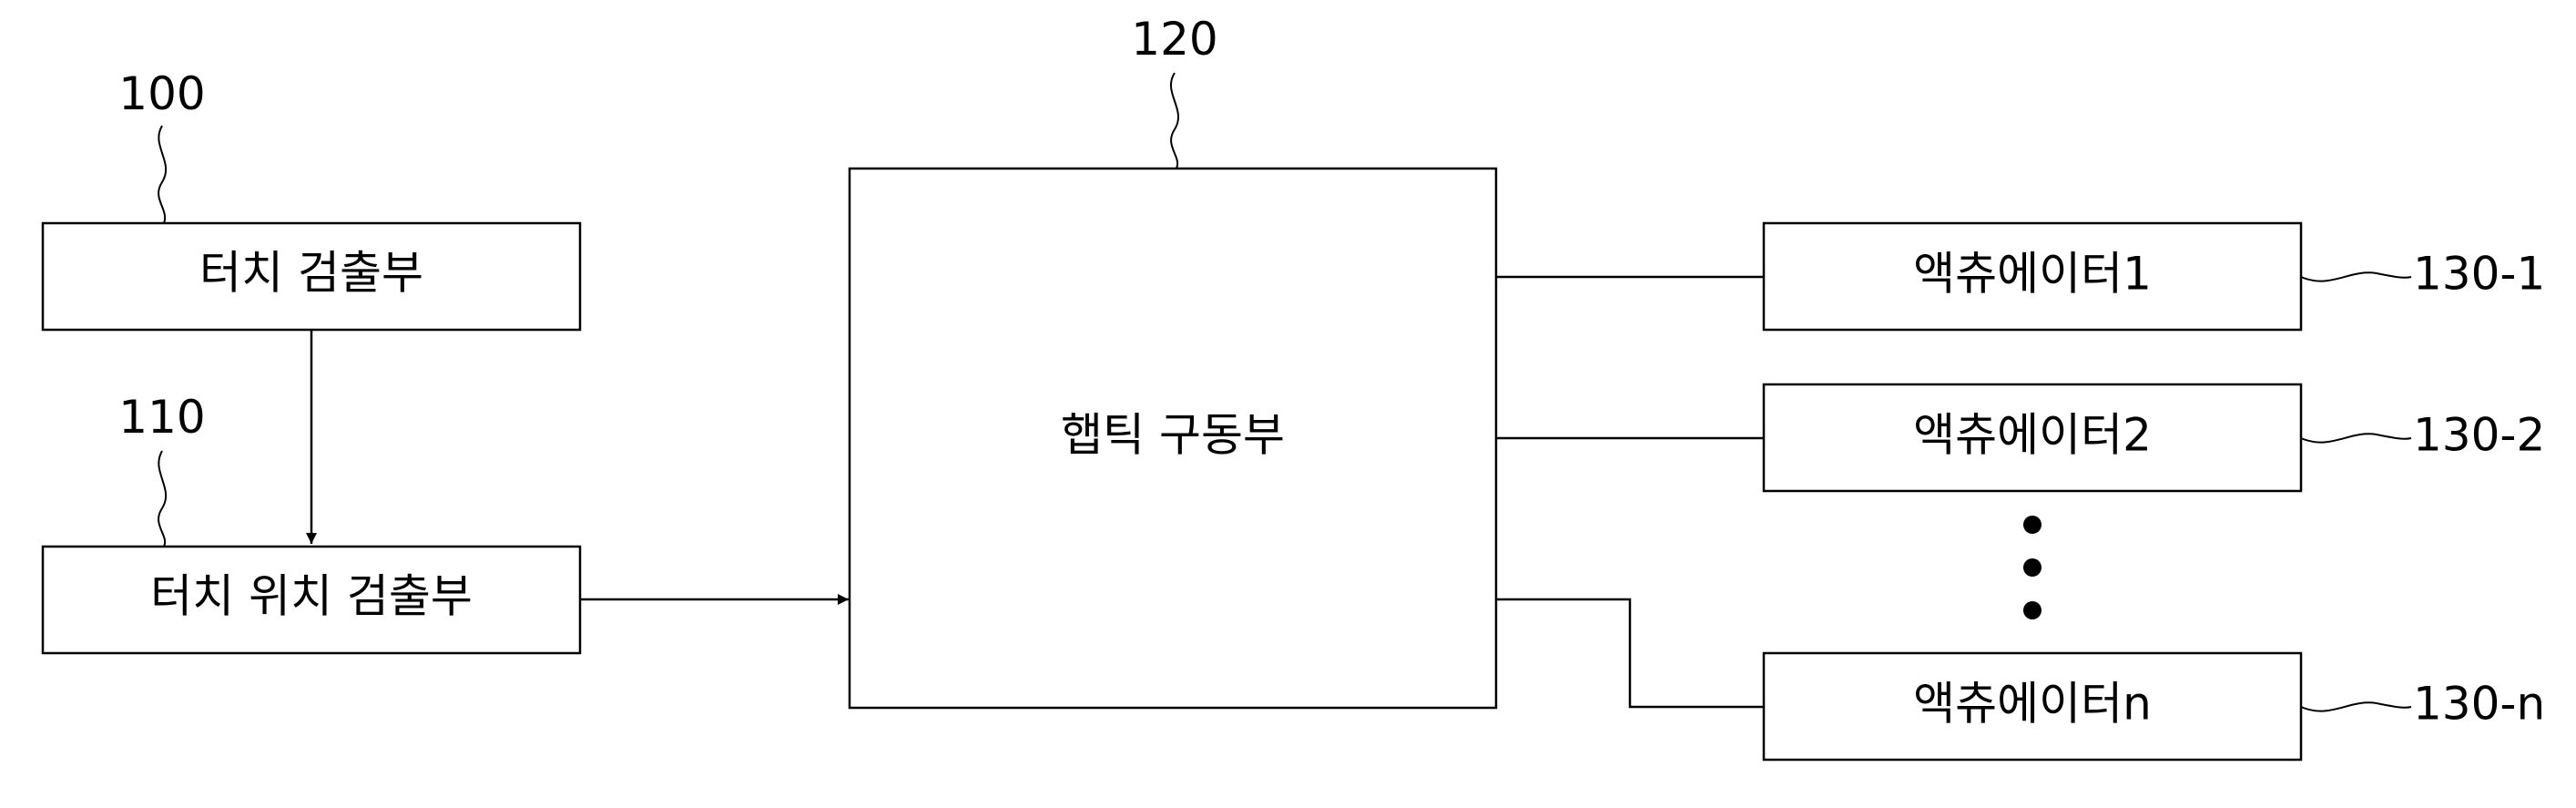 The height and width of the screenshot is (808, 2576). What do you see at coordinates (1174, 39) in the screenshot?
I see `haptic-driver-ref: 120` at bounding box center [1174, 39].